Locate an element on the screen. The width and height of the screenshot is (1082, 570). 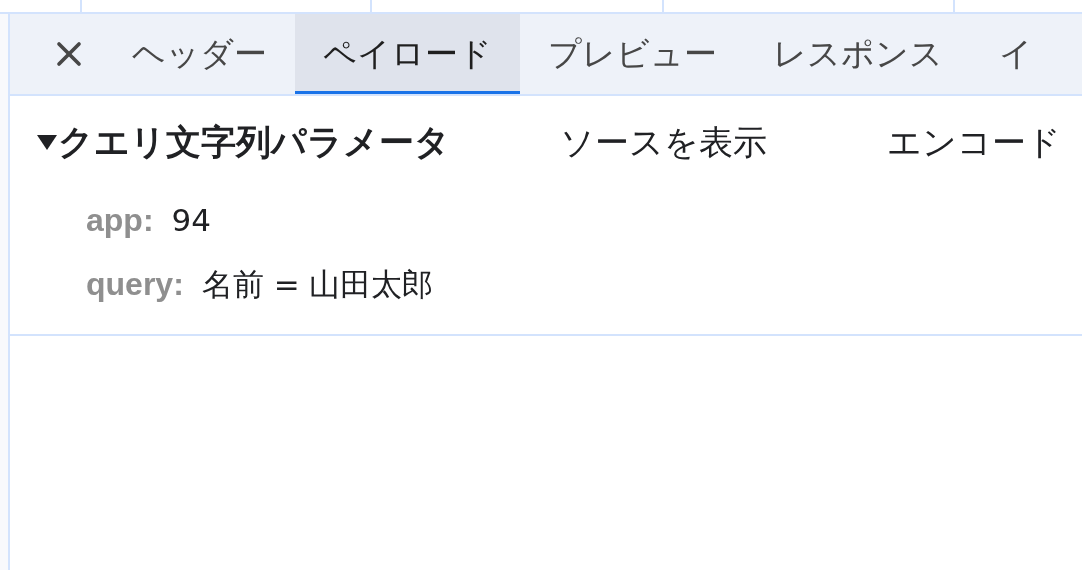
param-value: 名前 = 山田太郎 is located at coordinates (317, 284).